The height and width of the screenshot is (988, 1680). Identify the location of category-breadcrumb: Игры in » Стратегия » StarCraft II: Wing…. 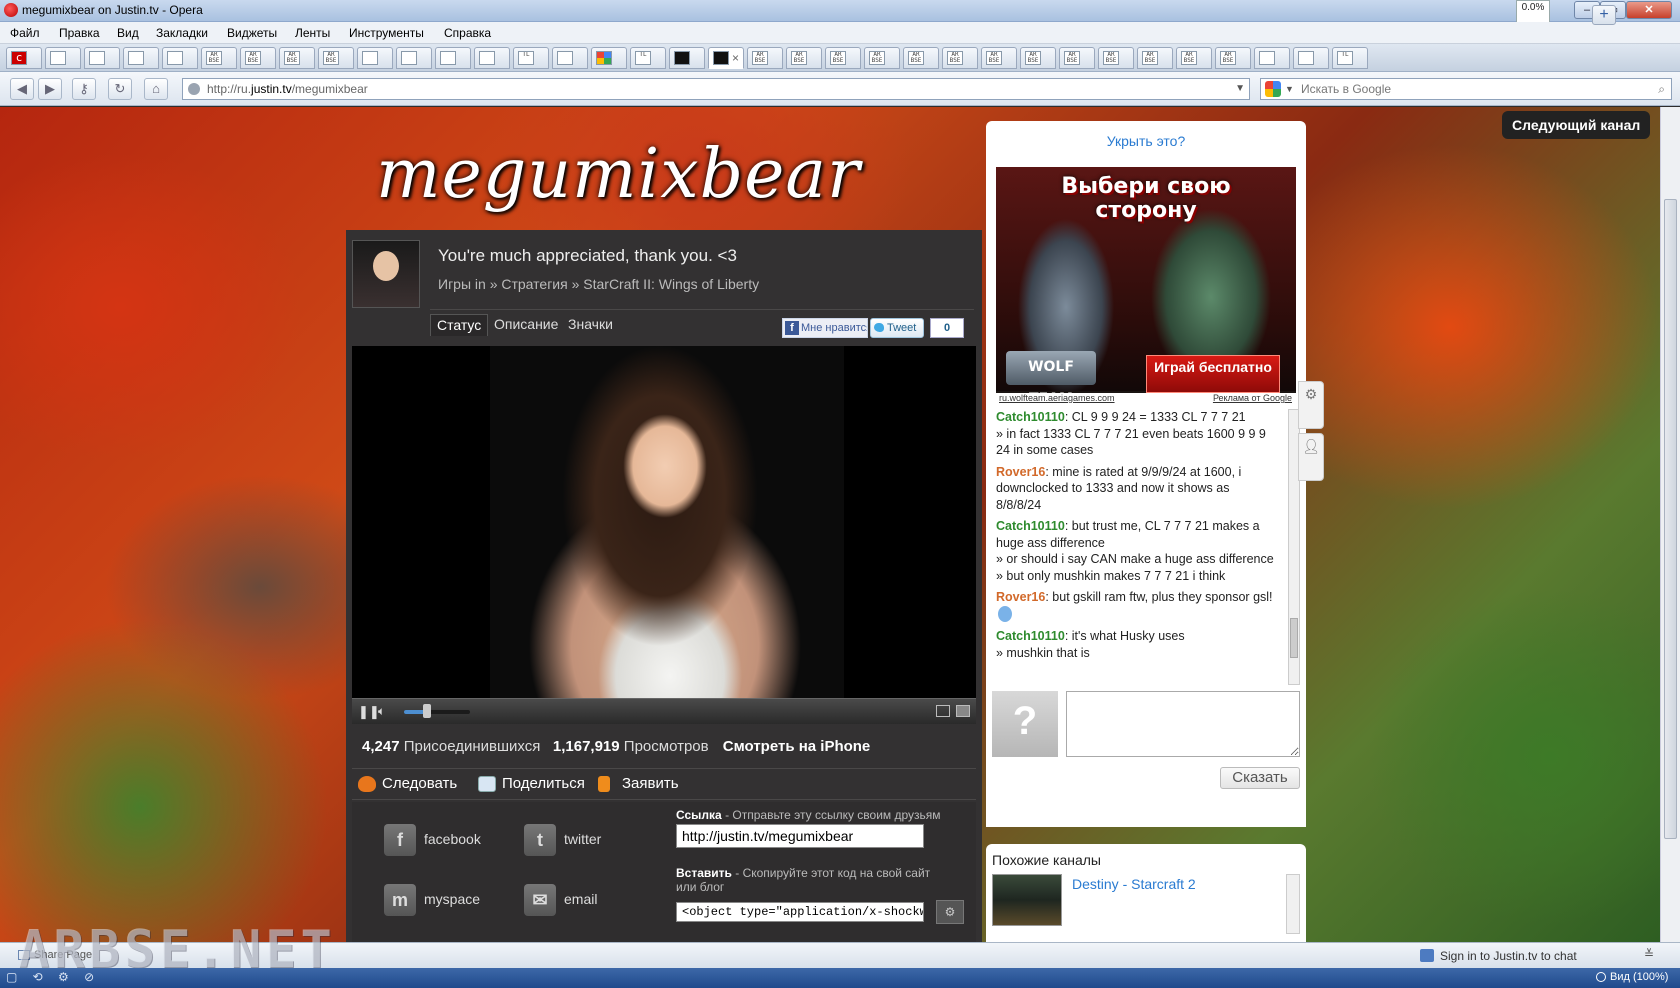
(598, 284).